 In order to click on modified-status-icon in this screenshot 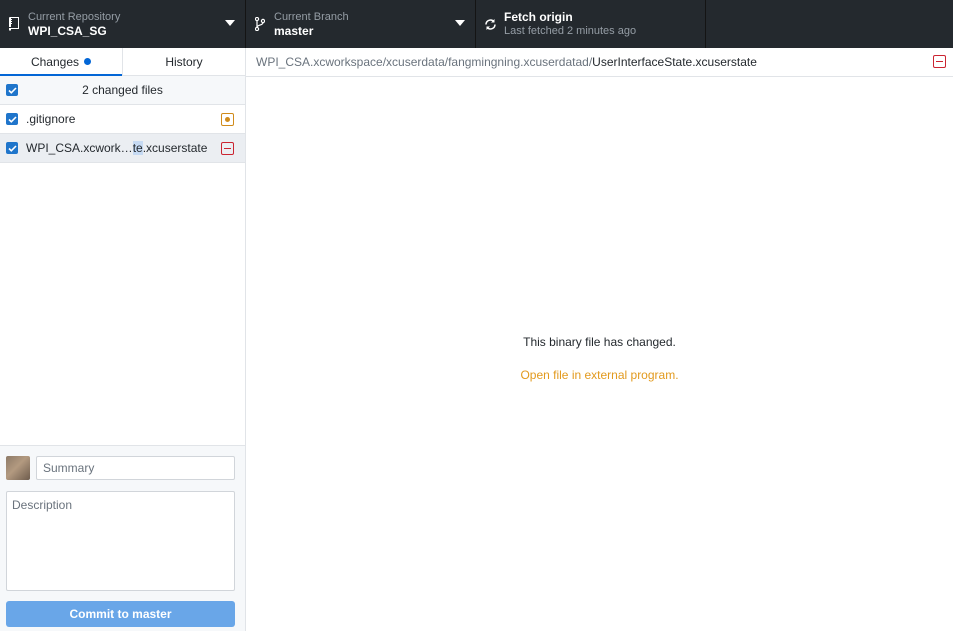, I will do `click(227, 119)`.